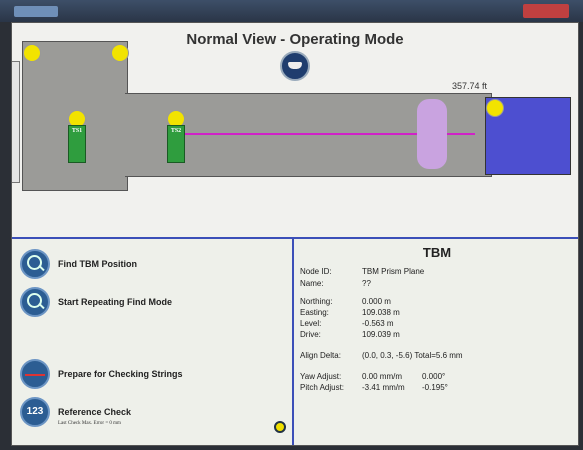  I want to click on distance-label: 357.74 ft, so click(470, 86).